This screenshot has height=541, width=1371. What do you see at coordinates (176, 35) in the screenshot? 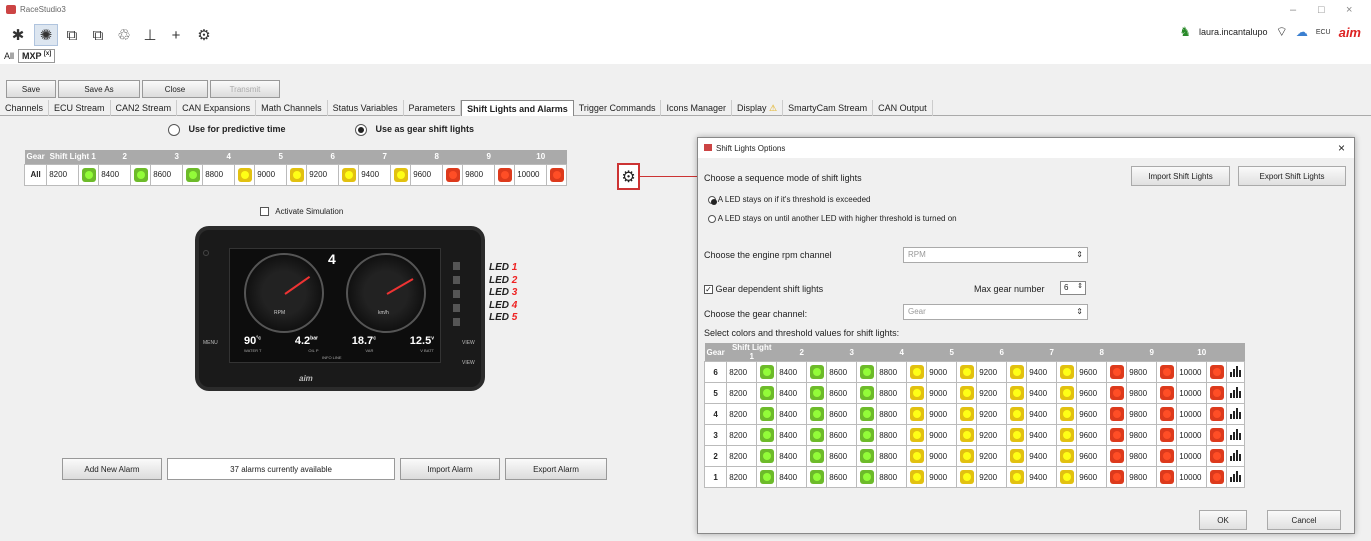
I see `add-icon: +` at bounding box center [176, 35].